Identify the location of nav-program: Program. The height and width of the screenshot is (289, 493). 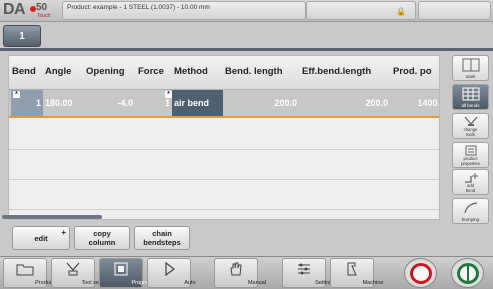
(126, 273).